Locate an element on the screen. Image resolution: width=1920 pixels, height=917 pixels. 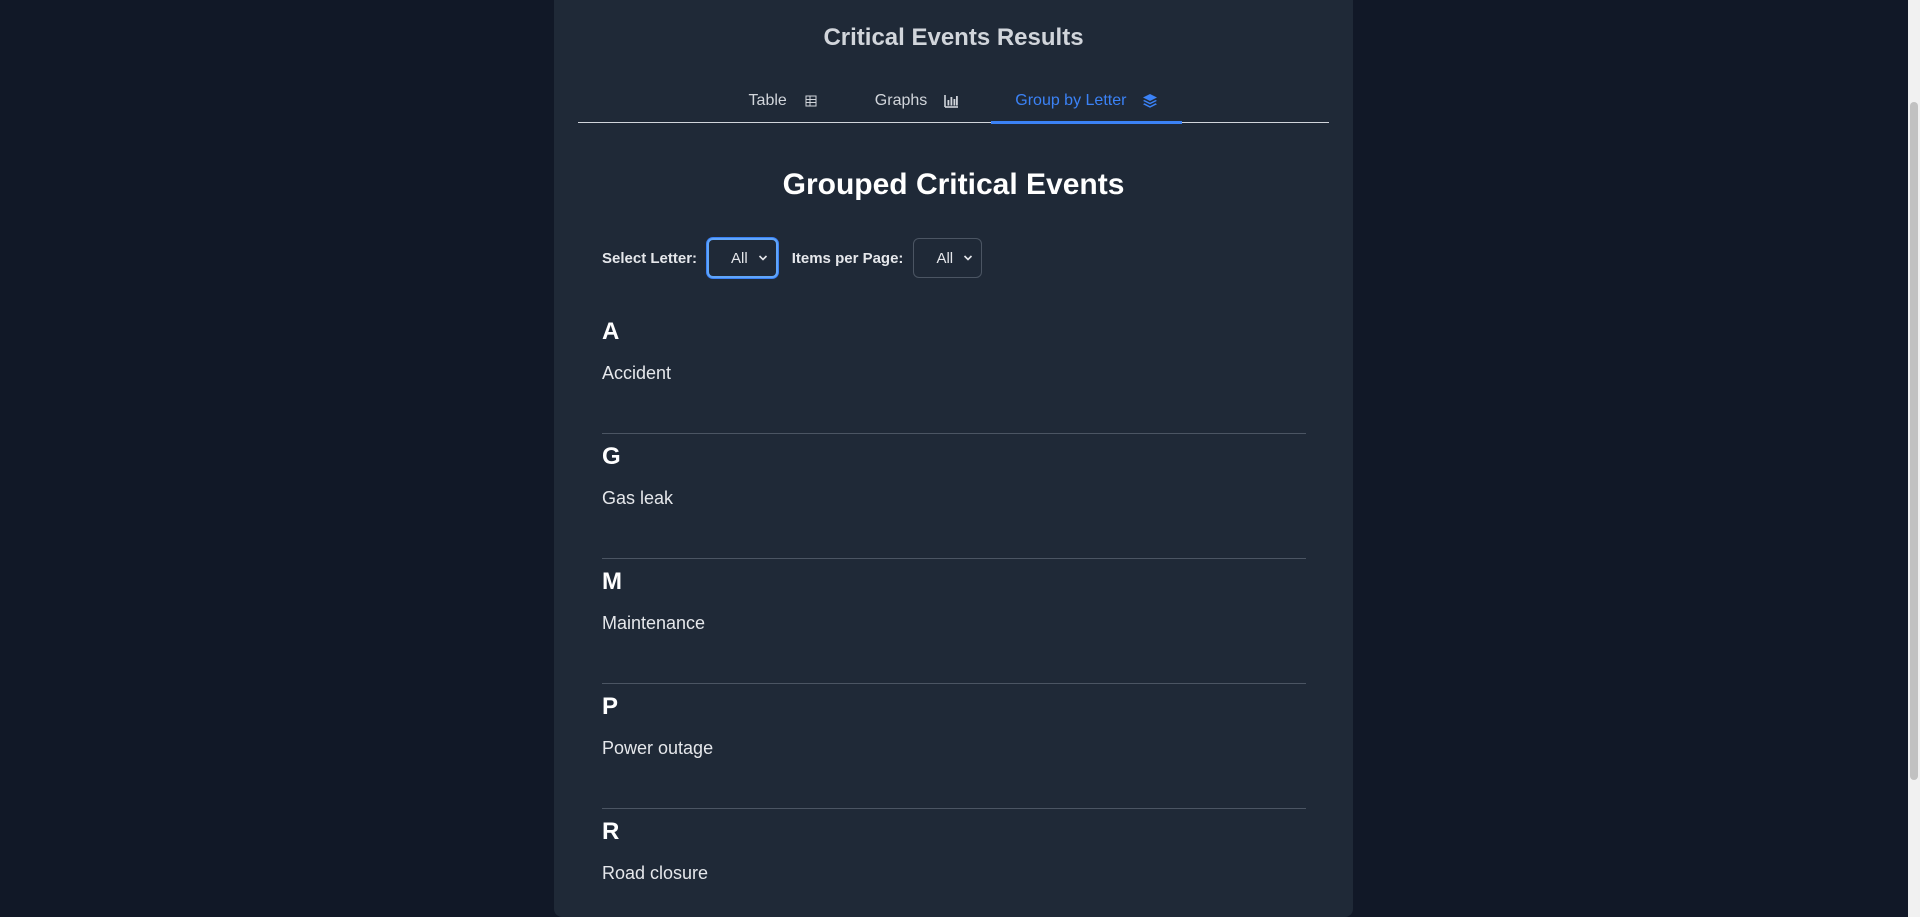
tab-table-label: Table is located at coordinates (767, 100).